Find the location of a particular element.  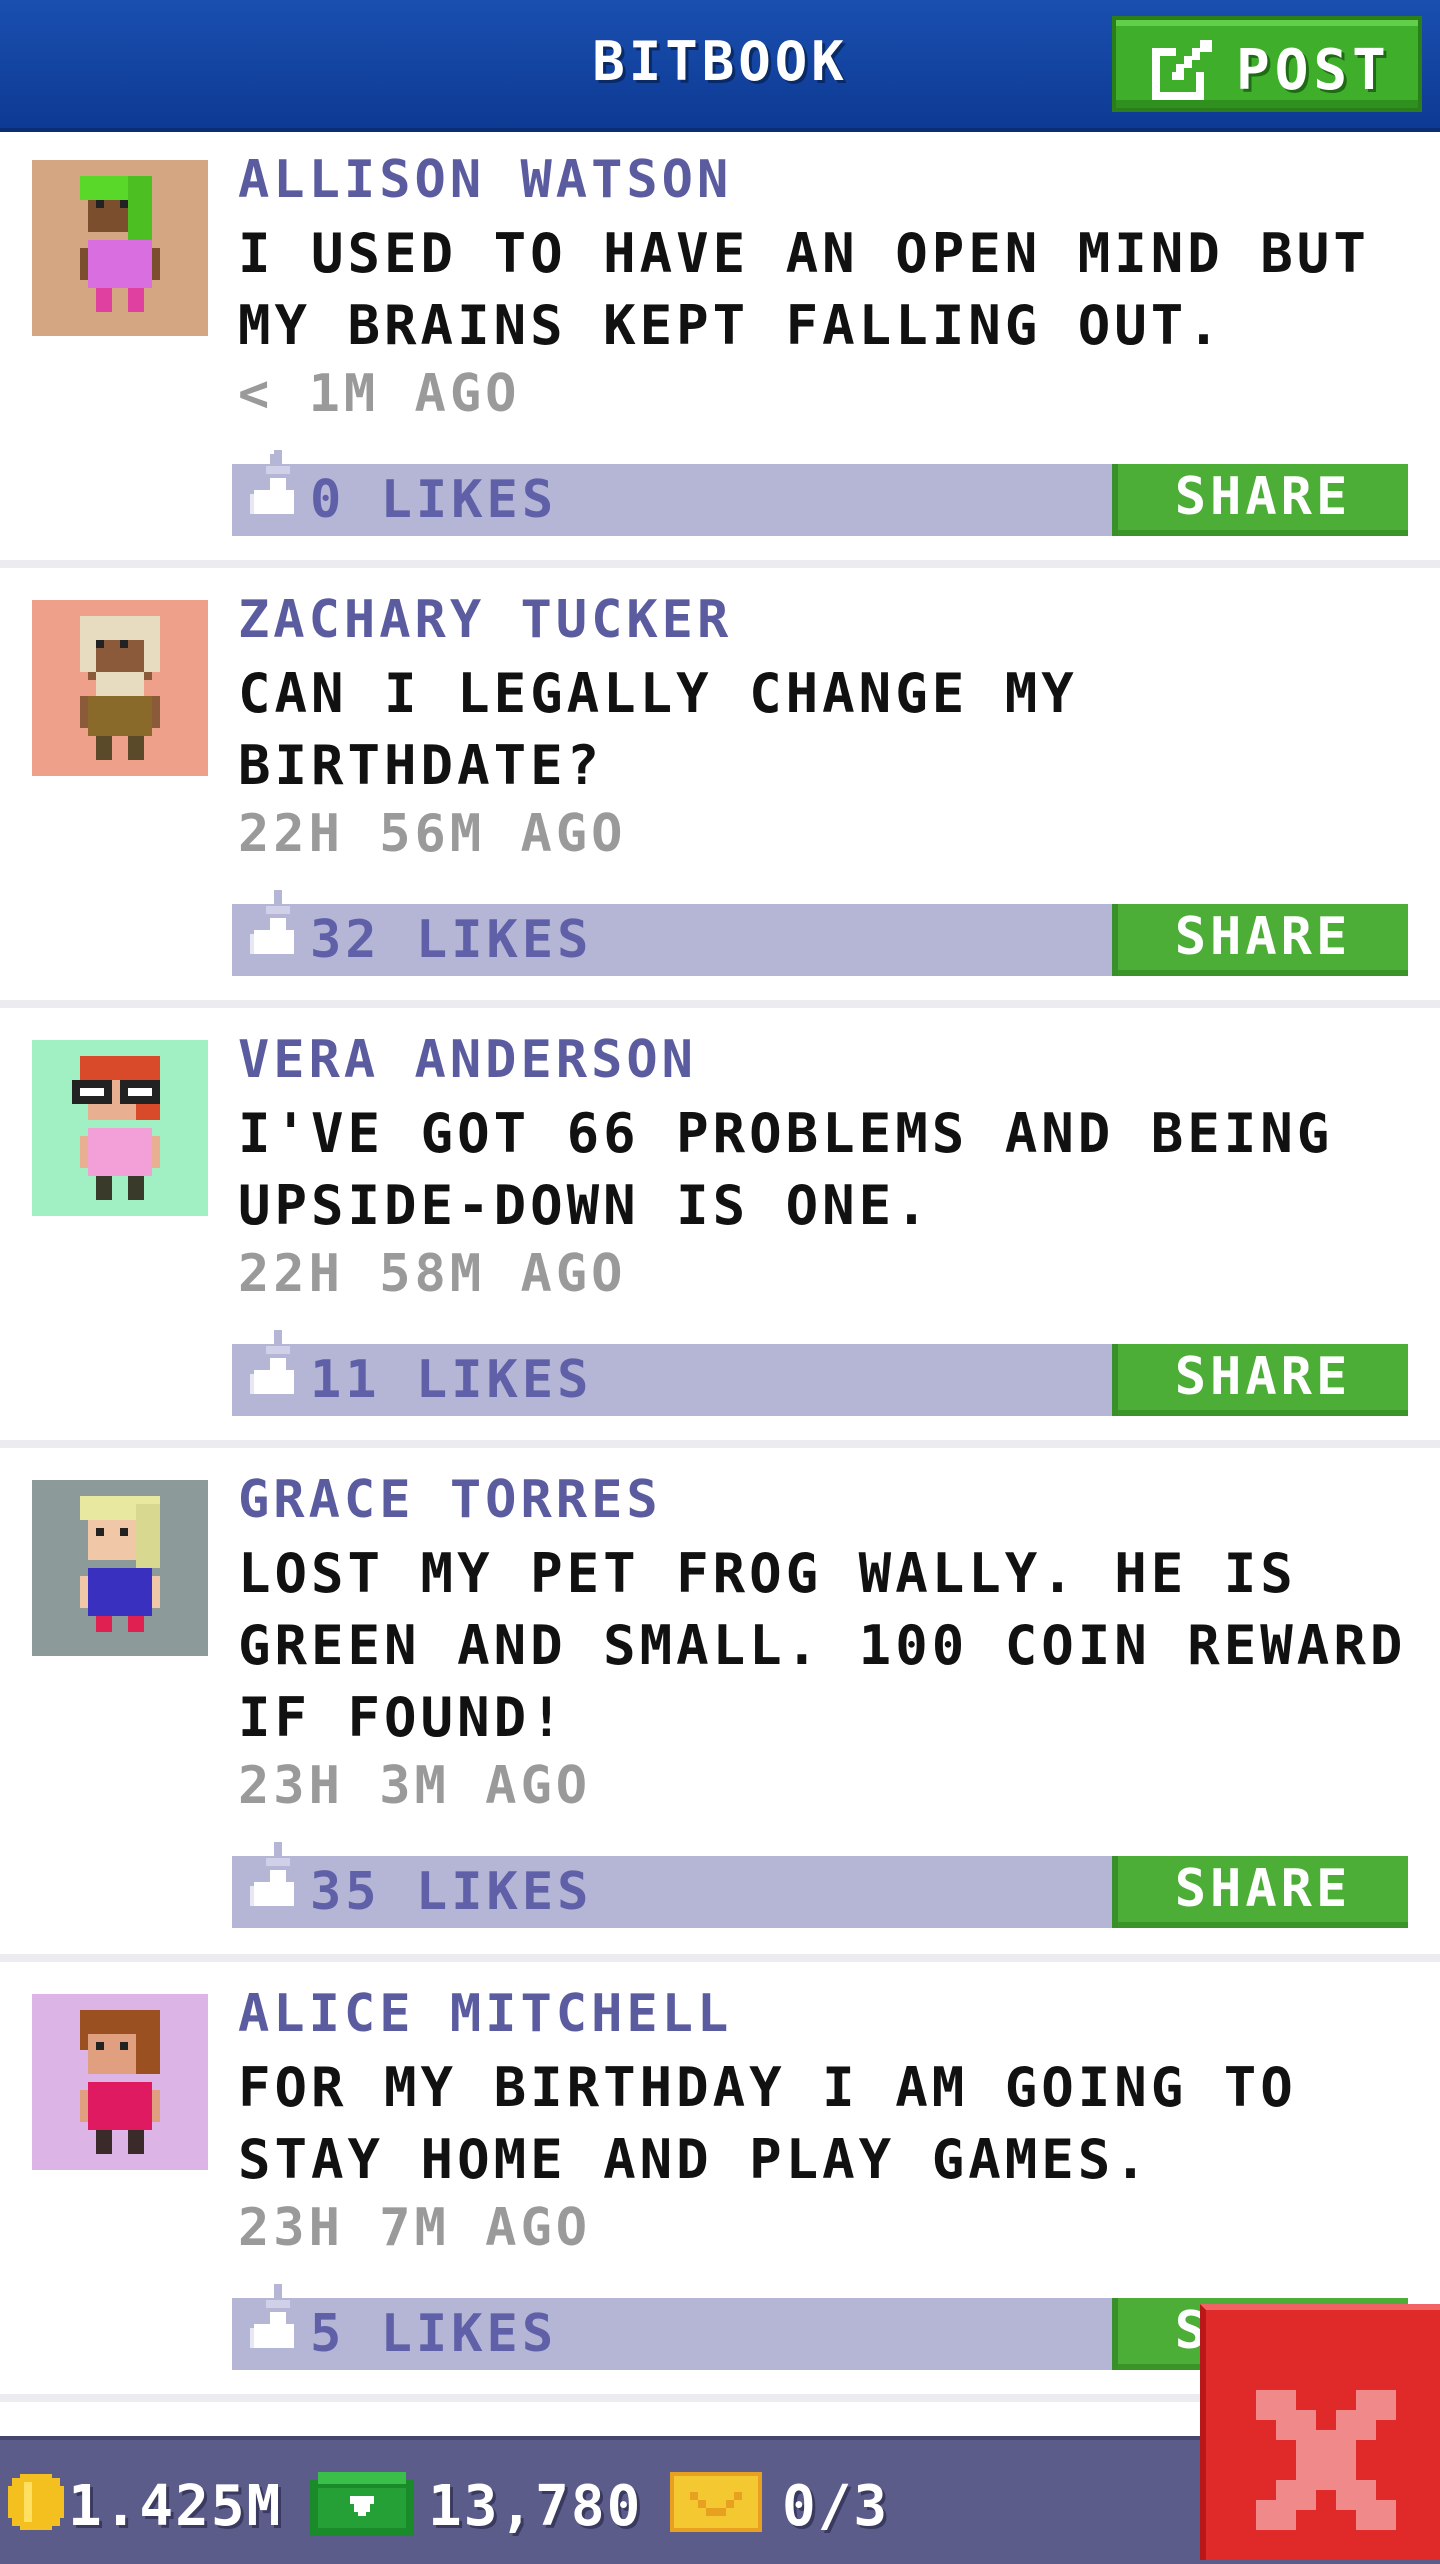

author-name: ALICE MITCHELL is located at coordinates (485, 2014).